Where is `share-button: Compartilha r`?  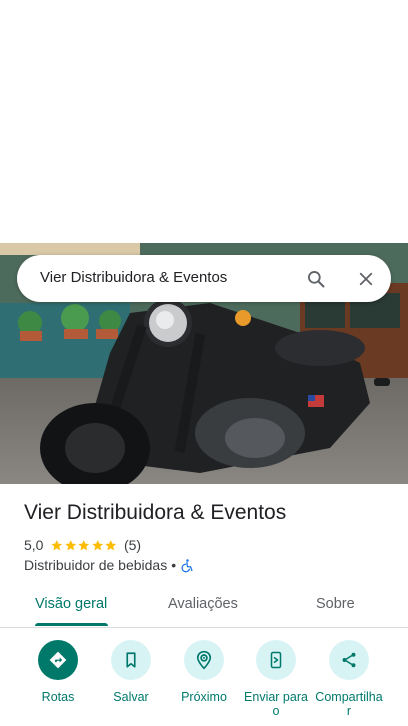 share-button: Compartilha r is located at coordinates (349, 679).